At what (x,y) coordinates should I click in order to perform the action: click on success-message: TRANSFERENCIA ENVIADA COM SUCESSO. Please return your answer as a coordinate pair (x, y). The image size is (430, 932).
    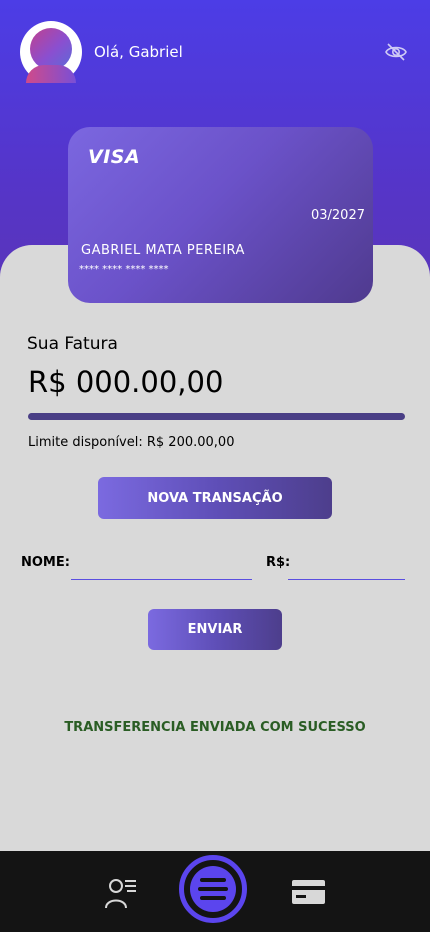
    Looking at the image, I should click on (215, 727).